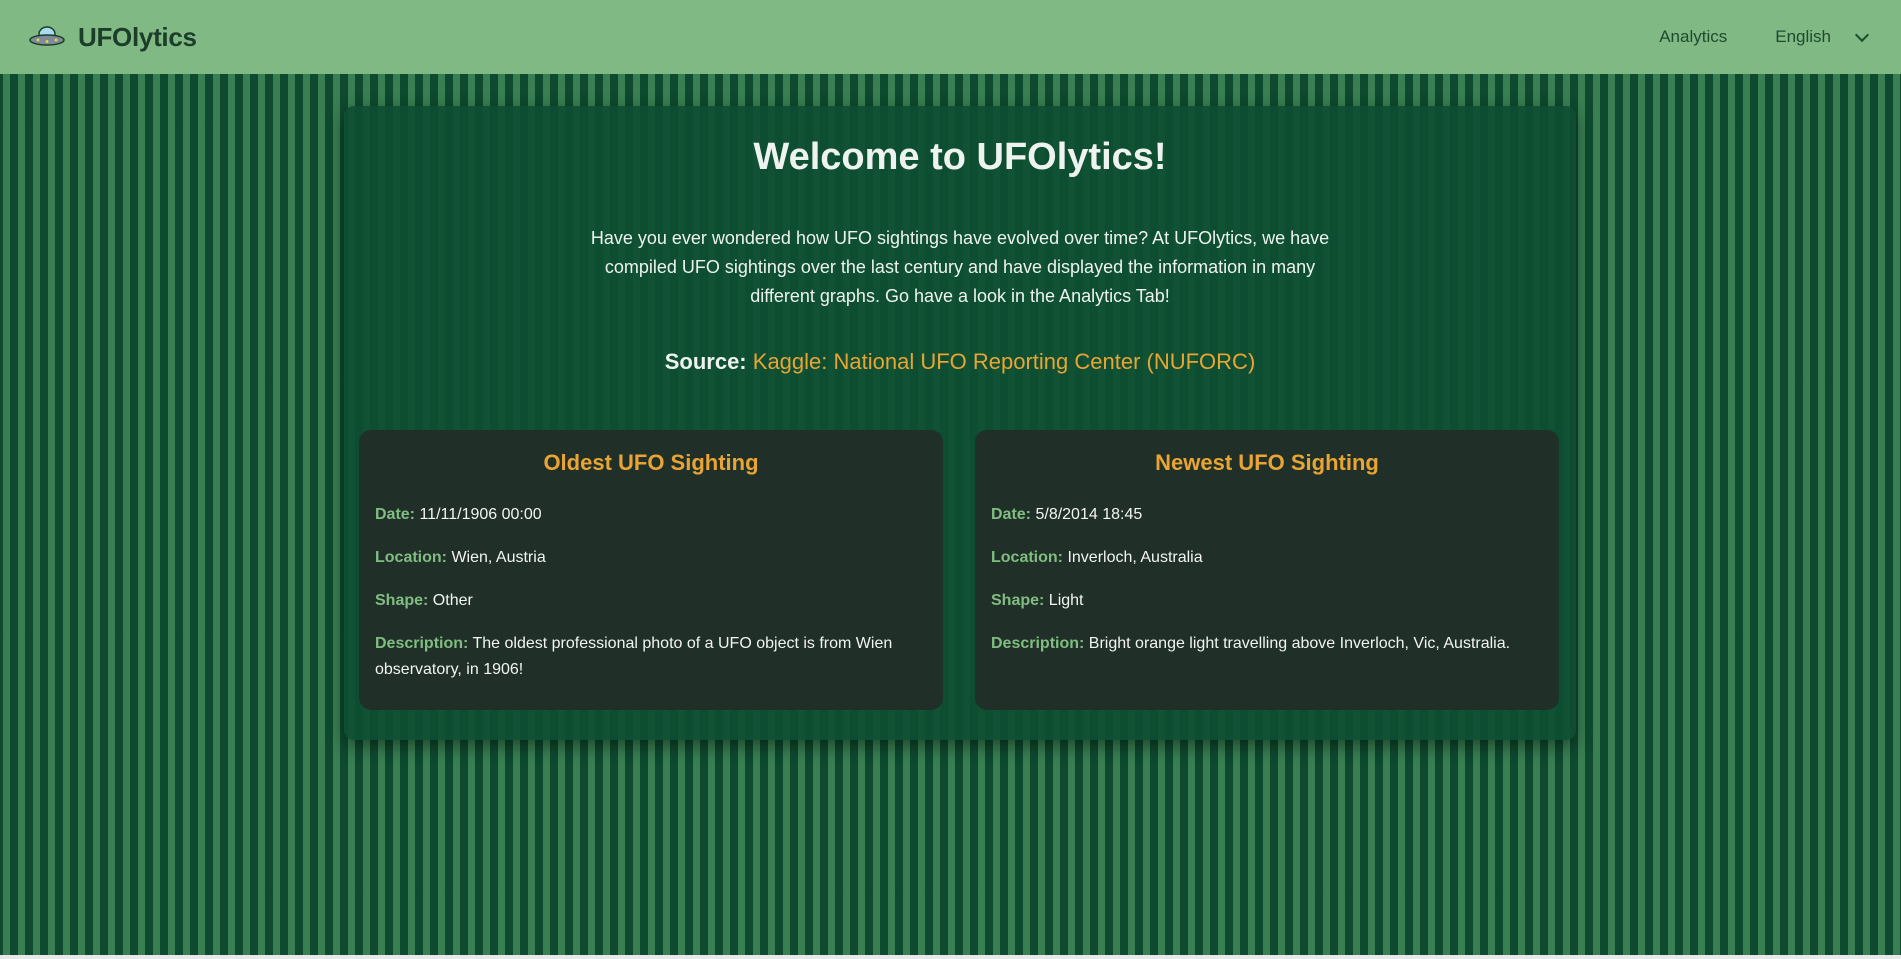 The height and width of the screenshot is (959, 1901). I want to click on nav-link-analytics: Analytics, so click(1693, 37).